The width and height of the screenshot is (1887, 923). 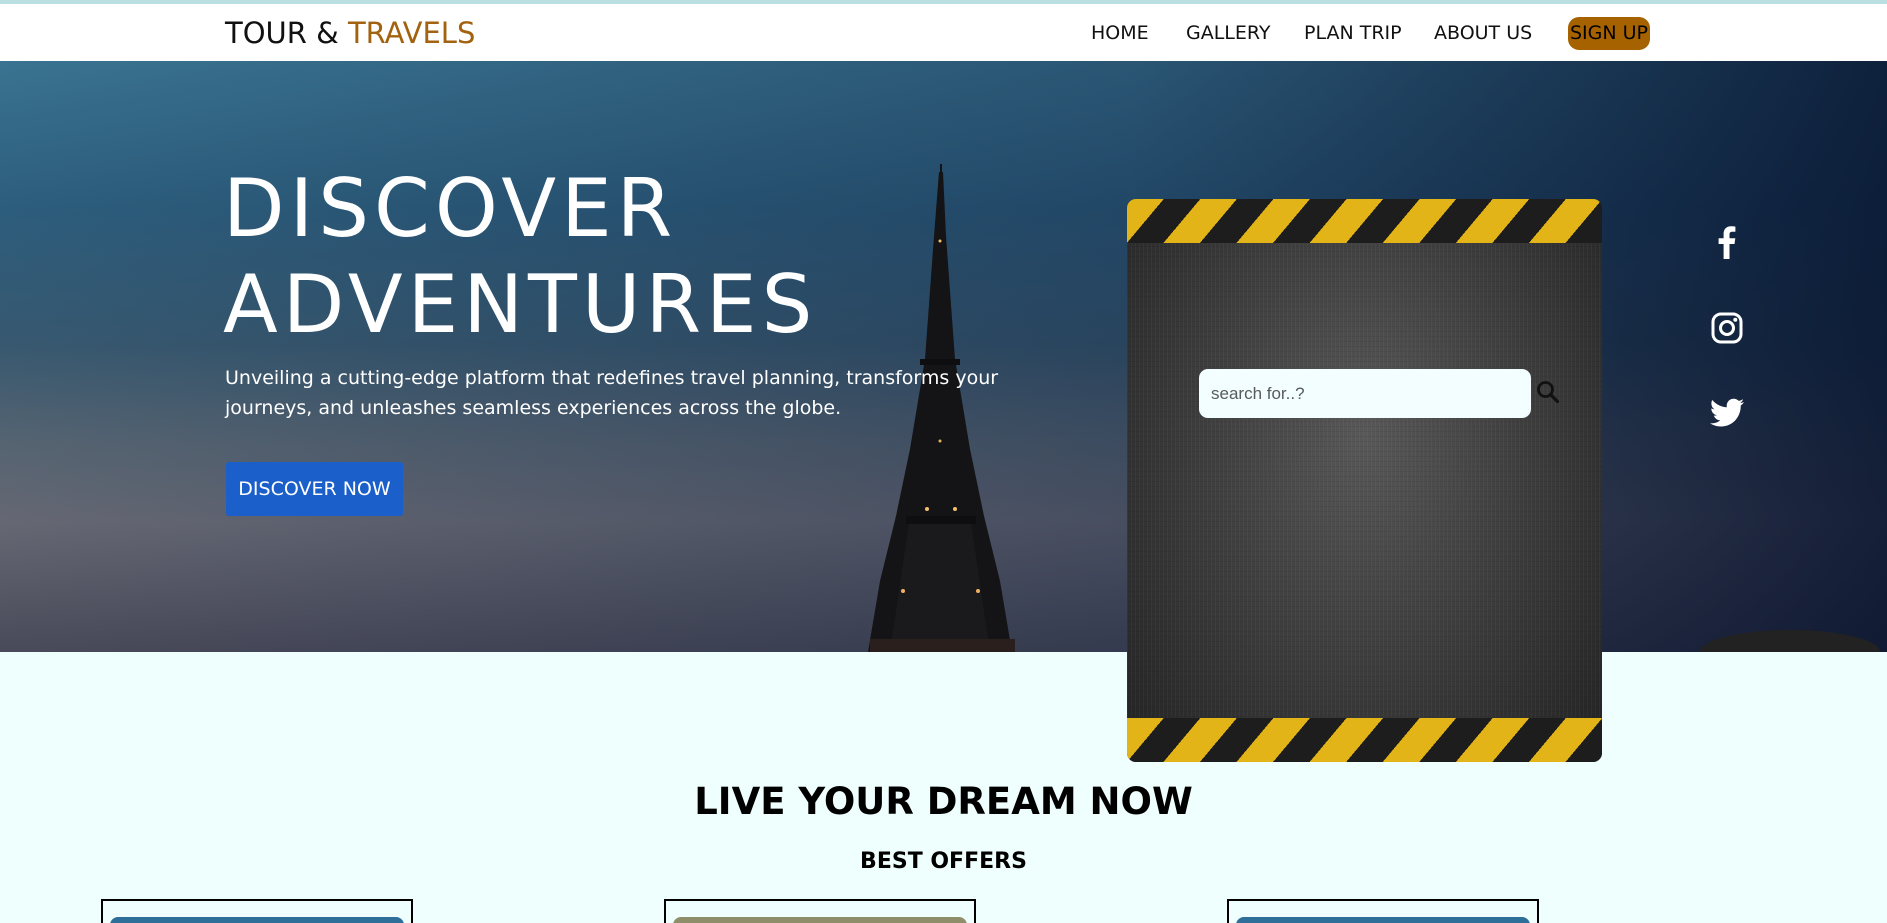 I want to click on nav-gallery-link: GALLERY, so click(x=1228, y=33).